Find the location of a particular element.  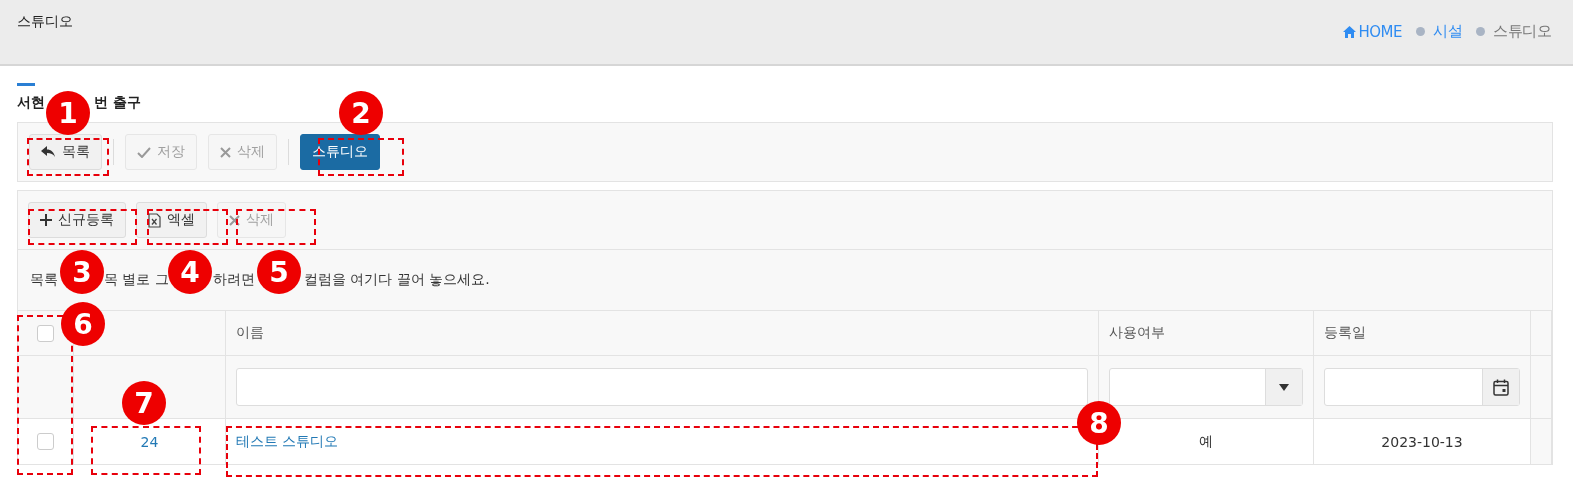

grid-toolbar-button: 엑셀 is located at coordinates (171, 220).